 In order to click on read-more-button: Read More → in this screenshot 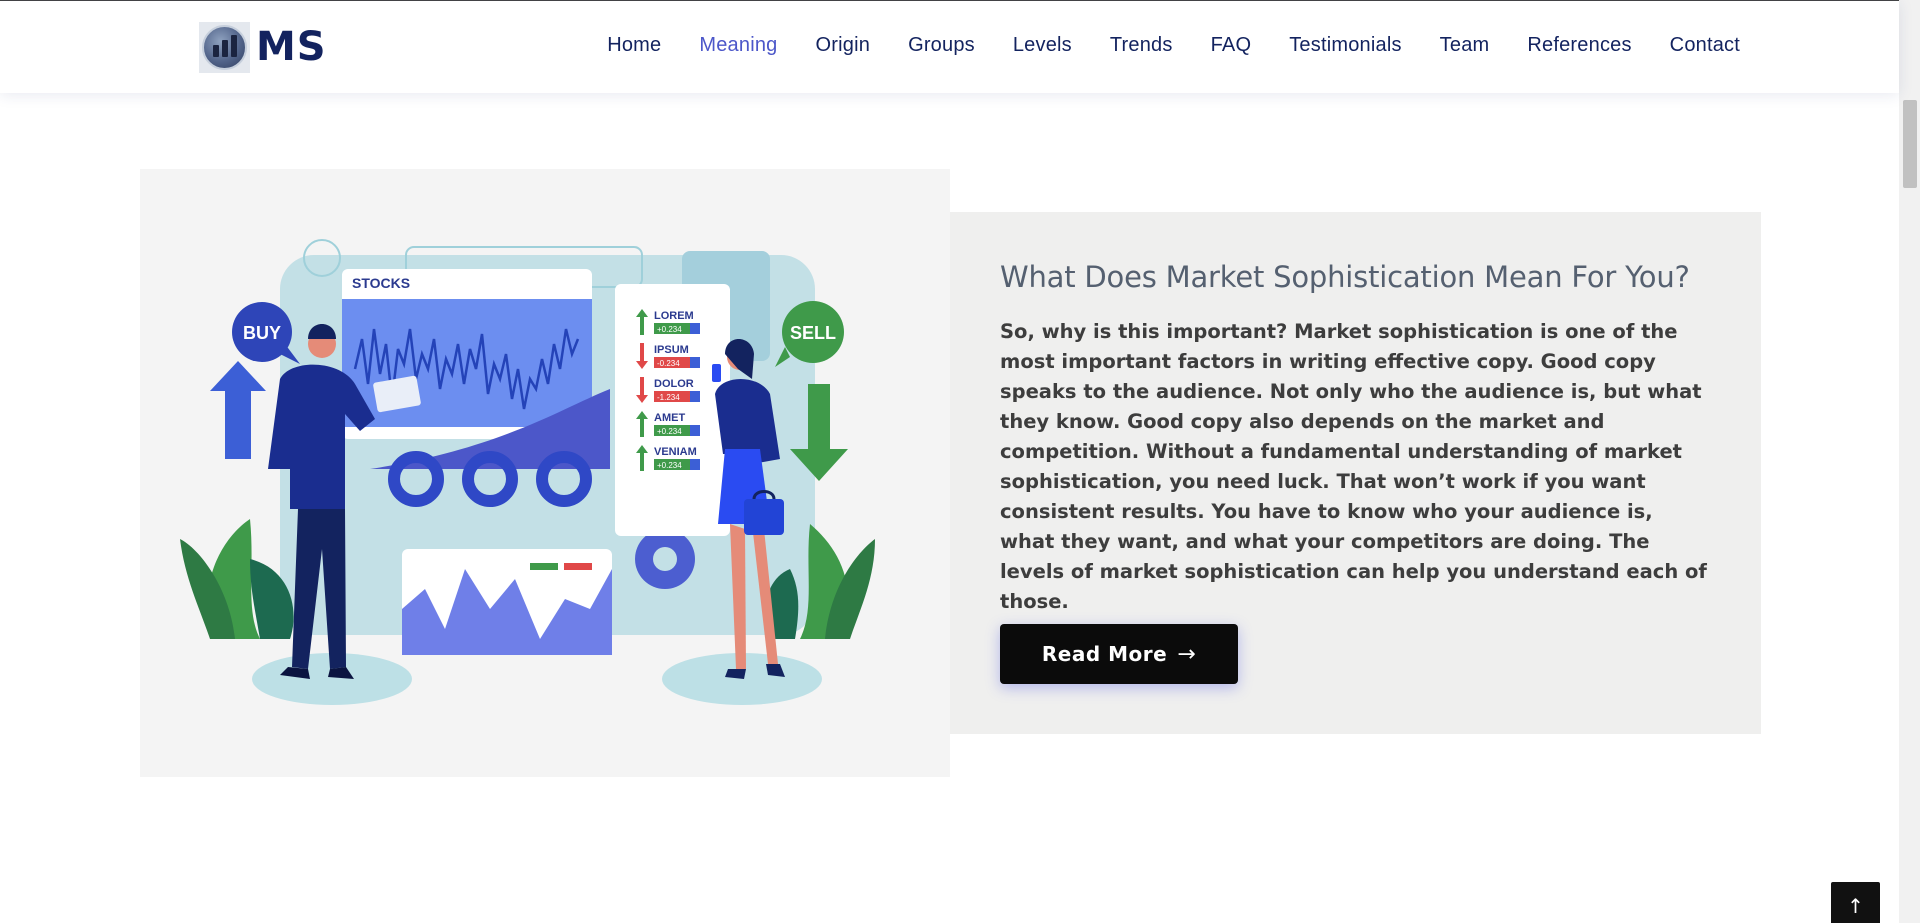, I will do `click(1119, 654)`.